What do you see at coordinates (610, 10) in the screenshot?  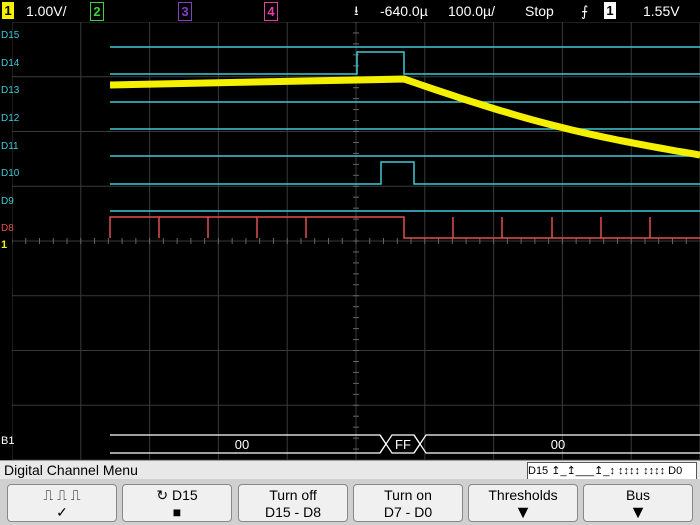 I see `trigger-source-badge: 1` at bounding box center [610, 10].